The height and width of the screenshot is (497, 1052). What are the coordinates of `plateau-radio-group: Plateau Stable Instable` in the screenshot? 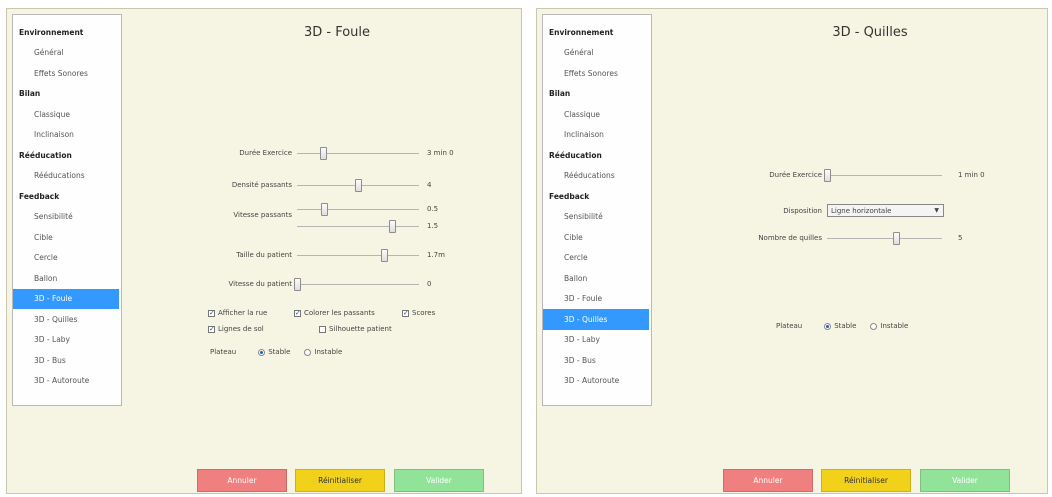 It's located at (842, 326).